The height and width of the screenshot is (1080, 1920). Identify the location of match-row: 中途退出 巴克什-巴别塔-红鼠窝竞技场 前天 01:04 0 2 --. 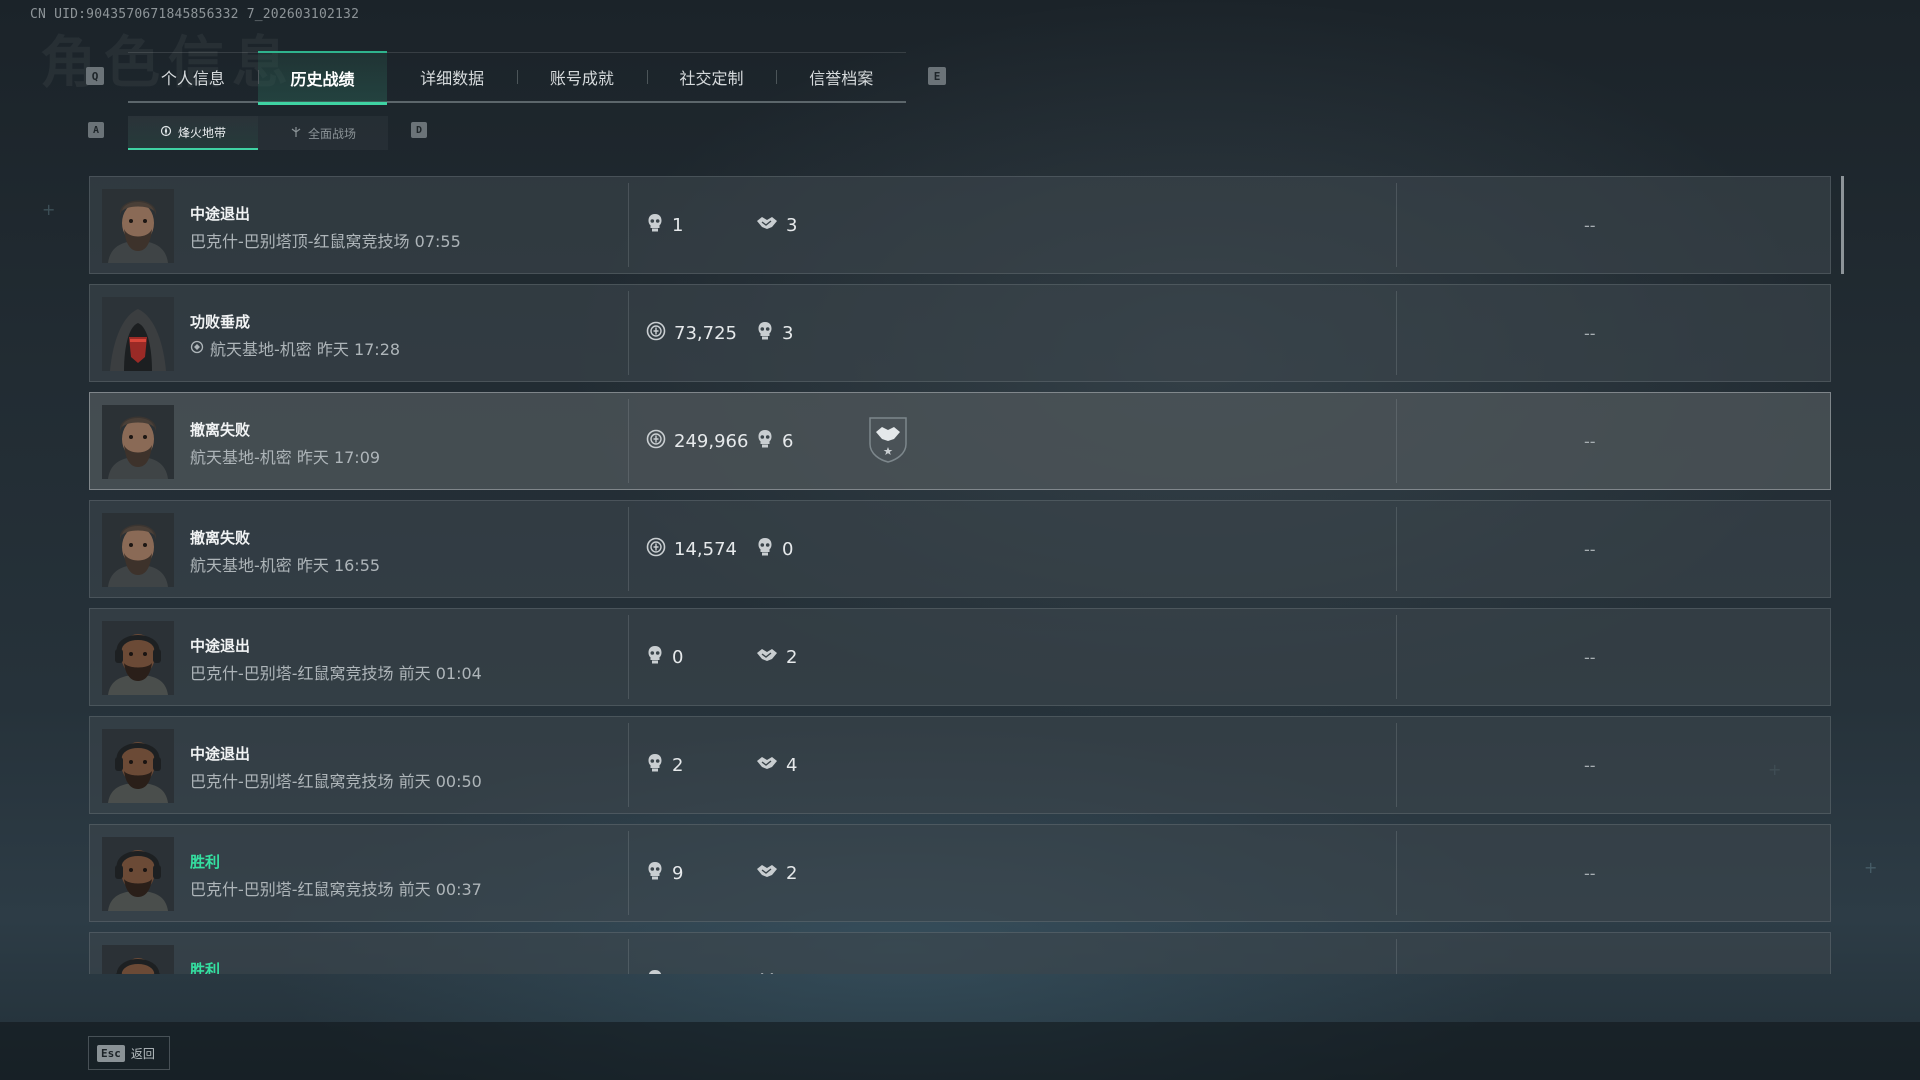
(960, 657).